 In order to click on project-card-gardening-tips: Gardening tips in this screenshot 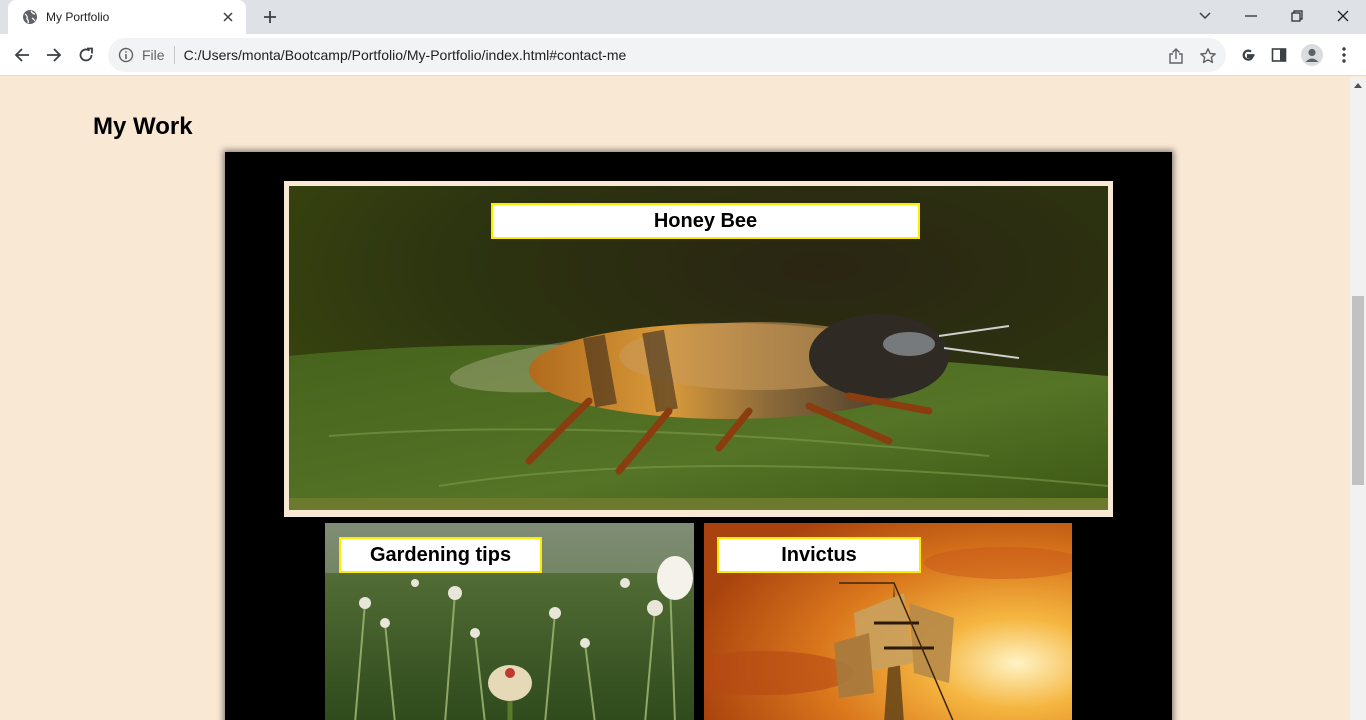, I will do `click(509, 621)`.